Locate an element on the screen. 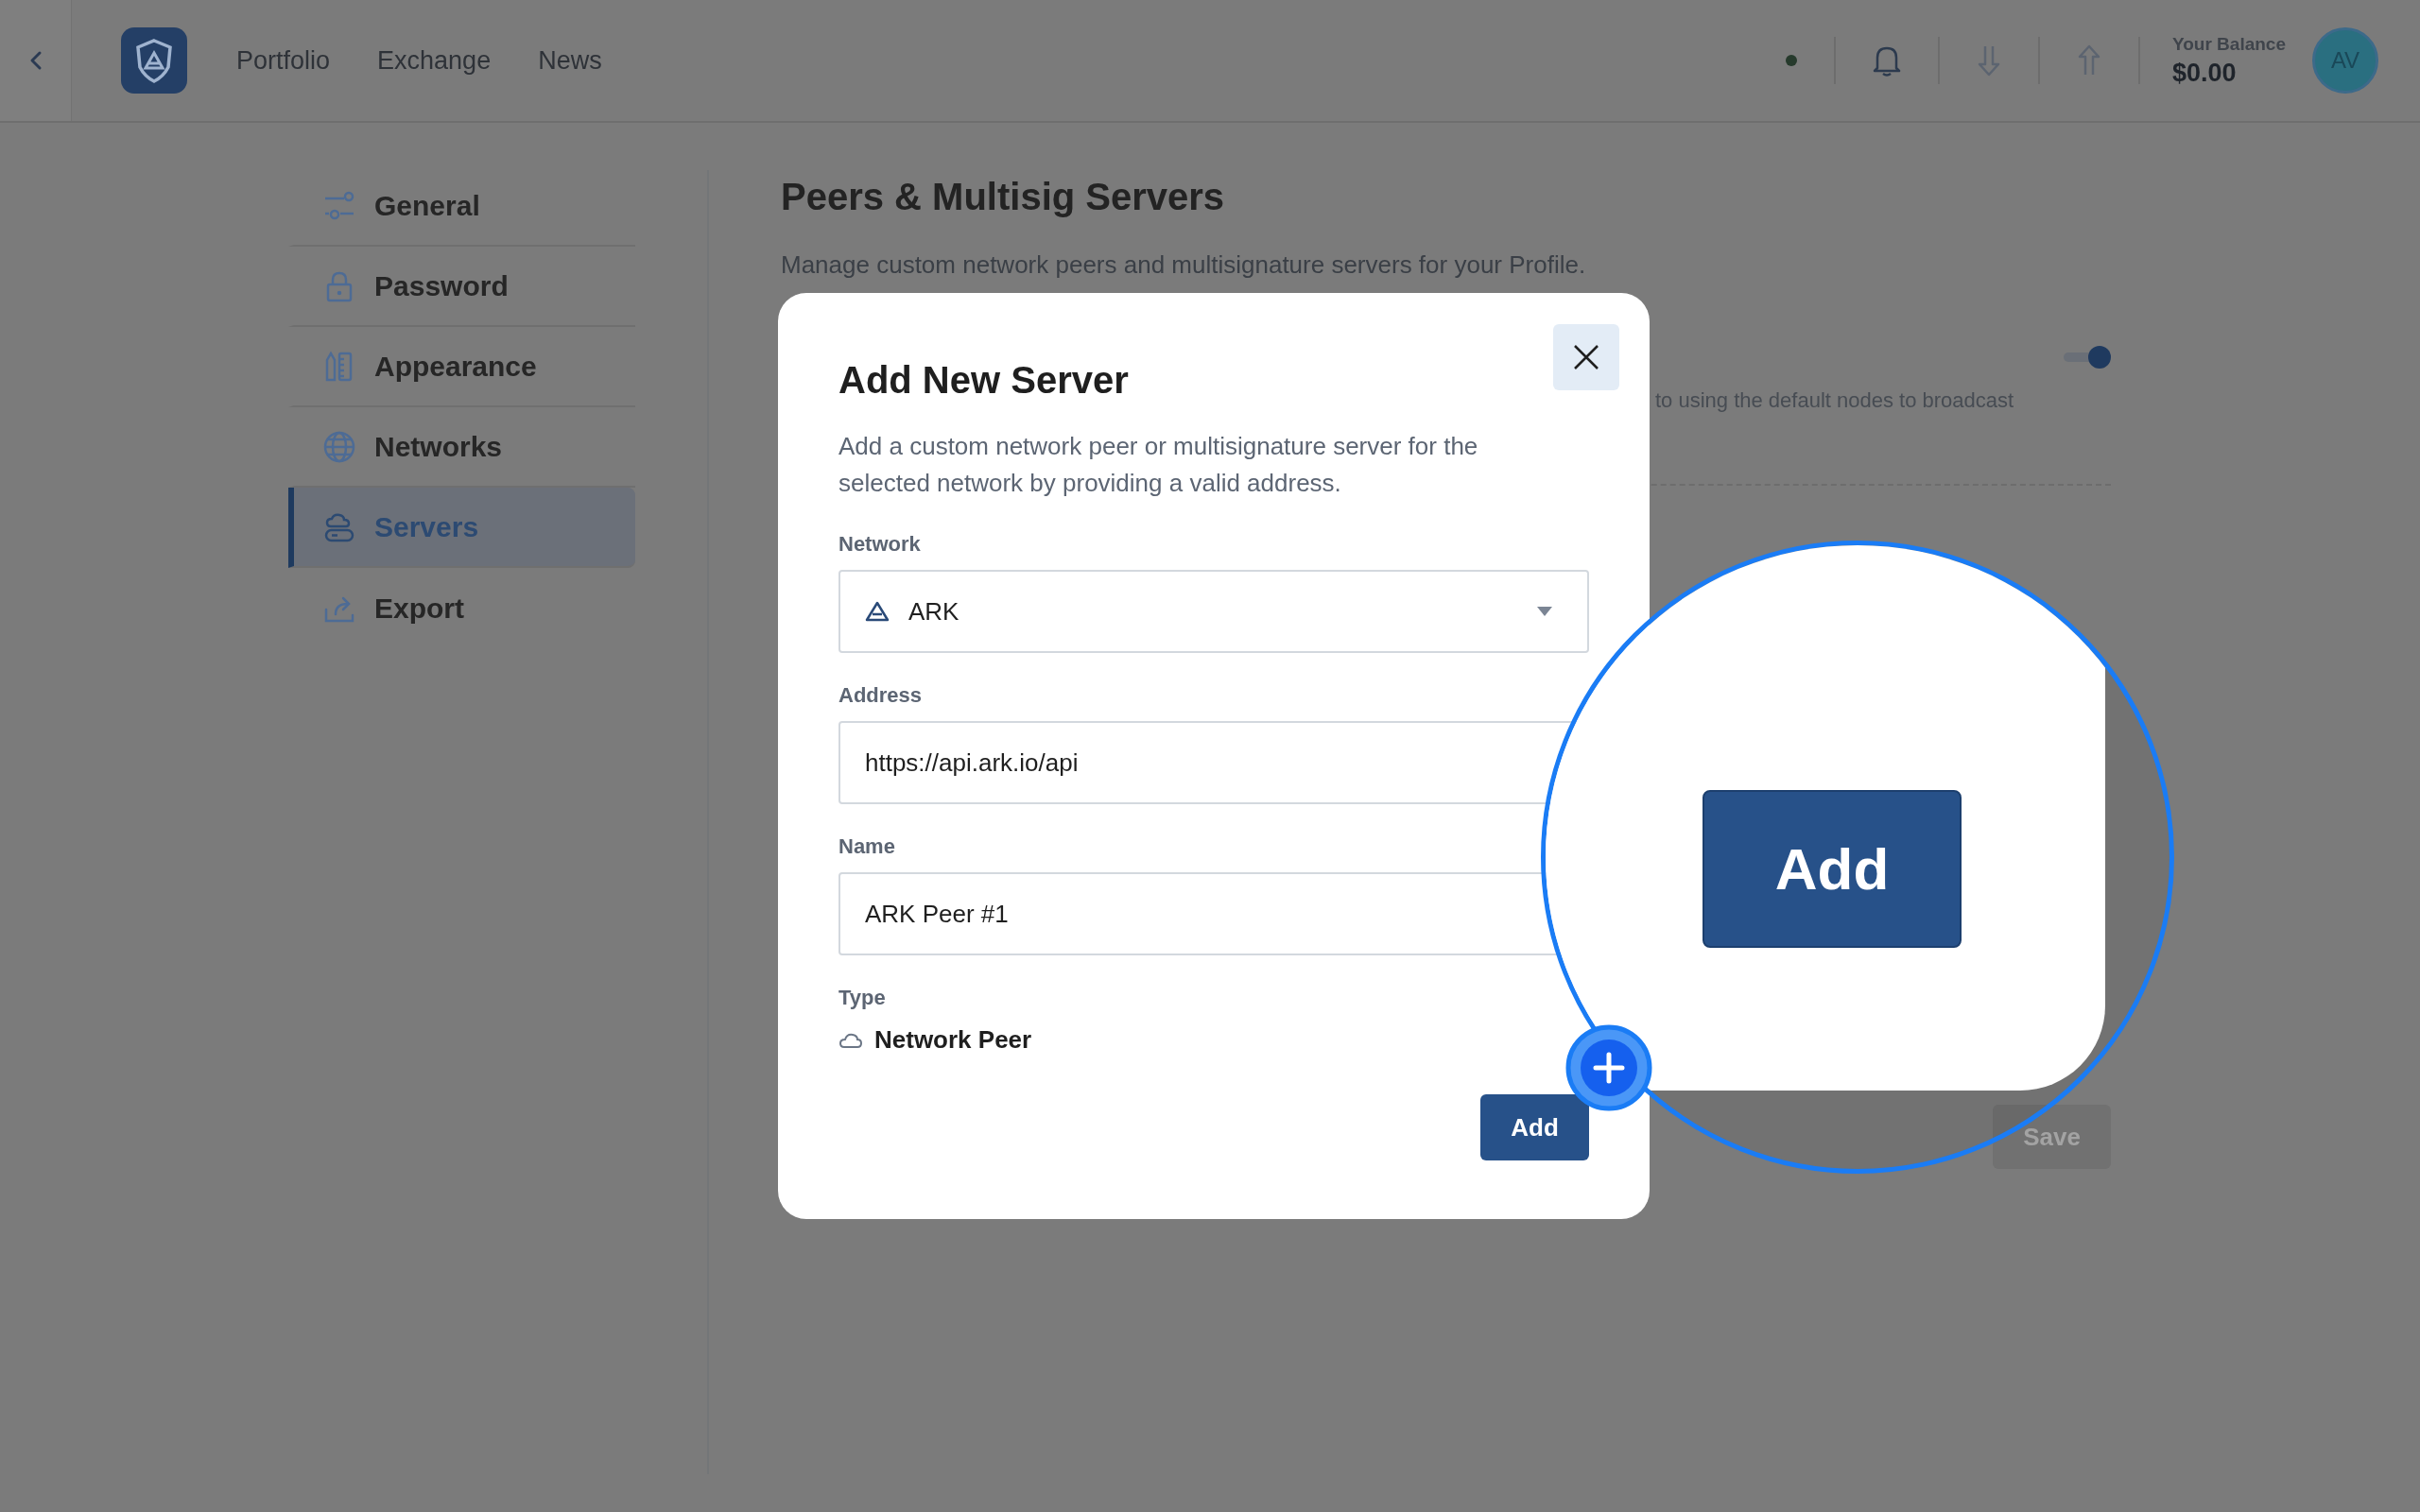 The image size is (2420, 1512). logo-icon is located at coordinates (154, 60).